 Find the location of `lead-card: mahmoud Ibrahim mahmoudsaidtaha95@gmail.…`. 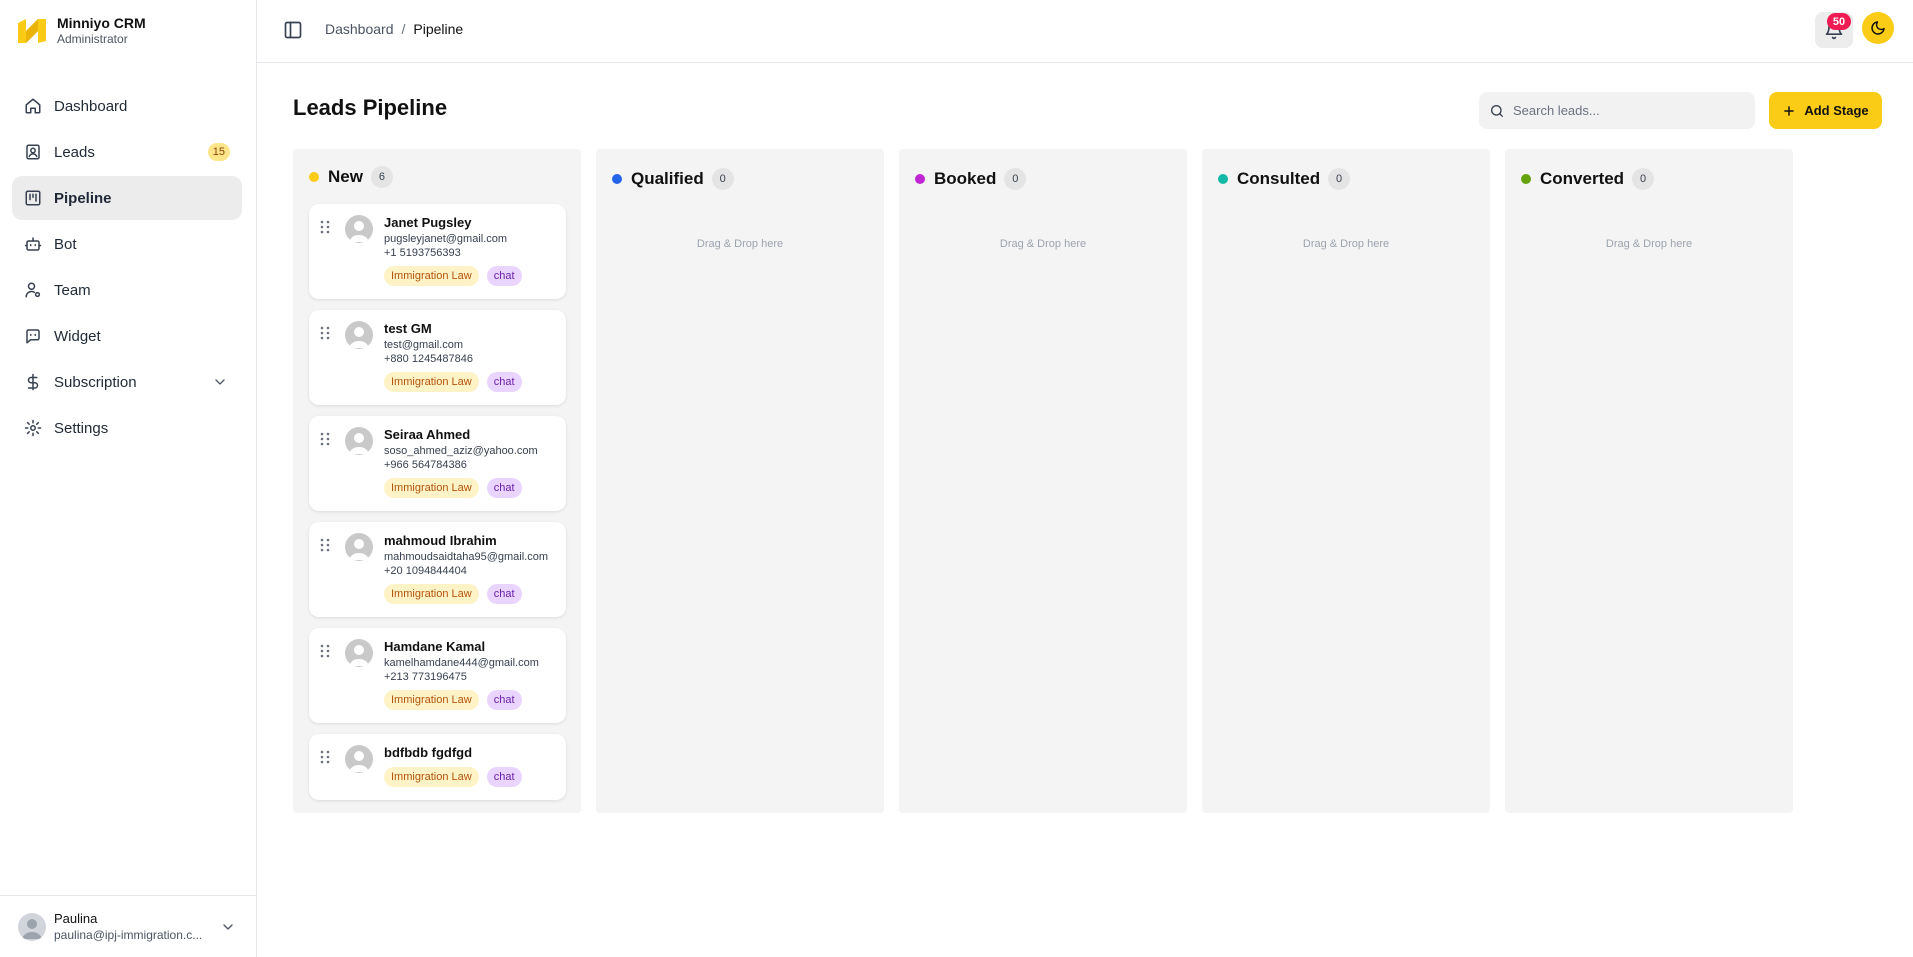

lead-card: mahmoud Ibrahim mahmoudsaidtaha95@gmail.… is located at coordinates (437, 569).